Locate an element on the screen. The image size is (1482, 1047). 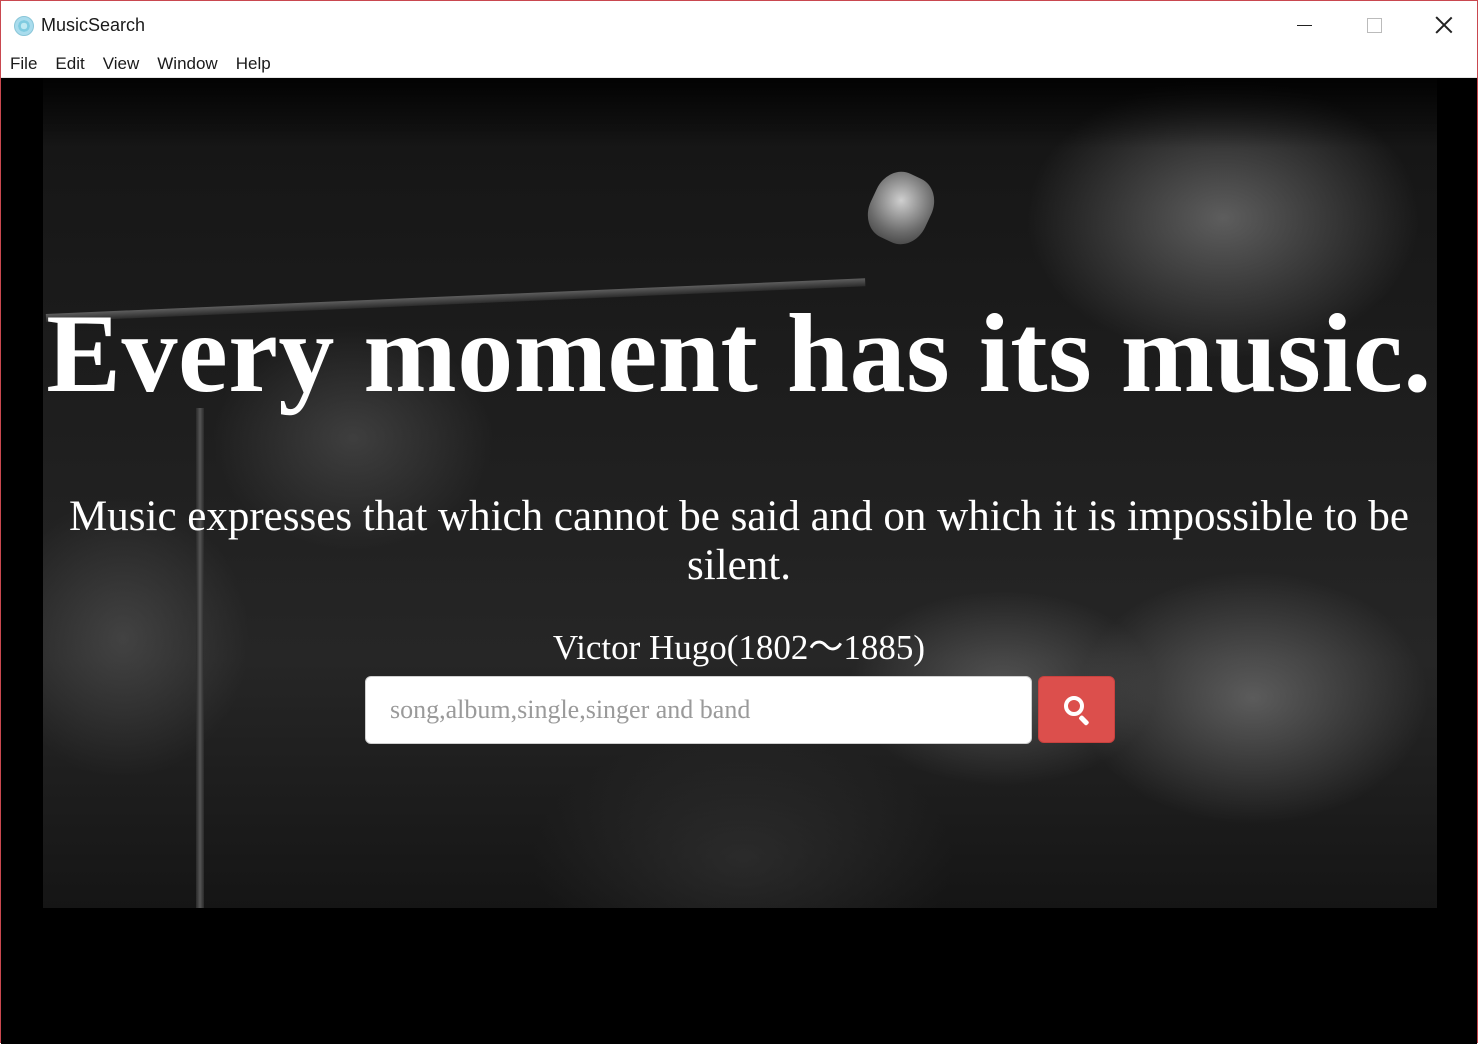
close-button is located at coordinates (1444, 25).